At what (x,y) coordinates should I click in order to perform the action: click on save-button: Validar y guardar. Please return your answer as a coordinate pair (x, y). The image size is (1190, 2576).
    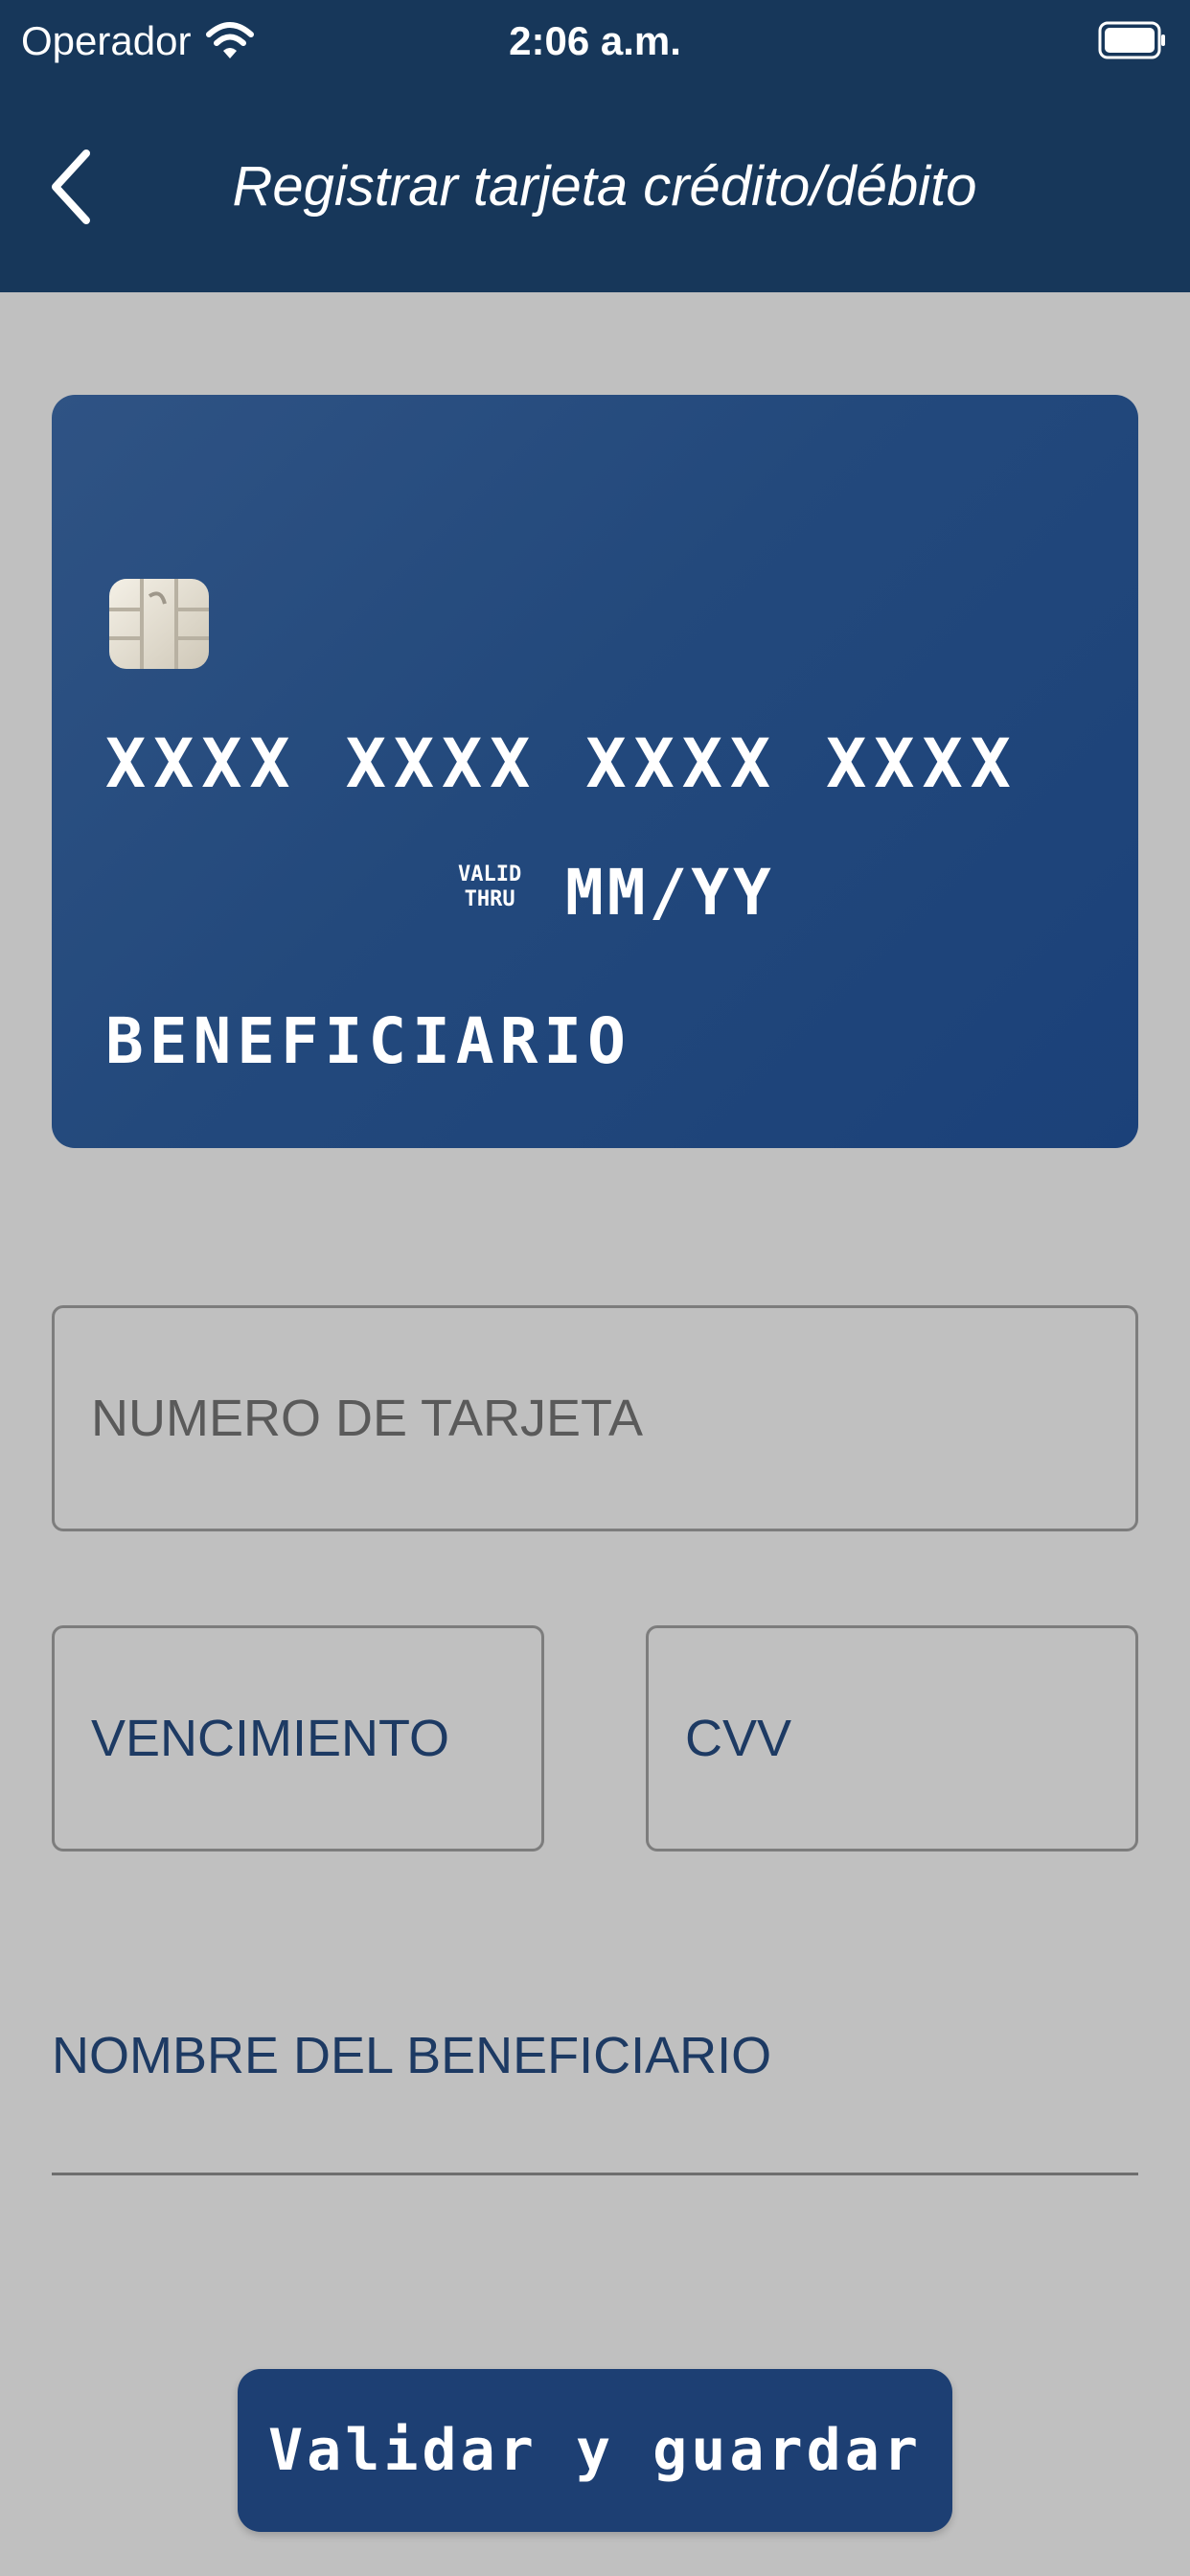
    Looking at the image, I should click on (595, 2450).